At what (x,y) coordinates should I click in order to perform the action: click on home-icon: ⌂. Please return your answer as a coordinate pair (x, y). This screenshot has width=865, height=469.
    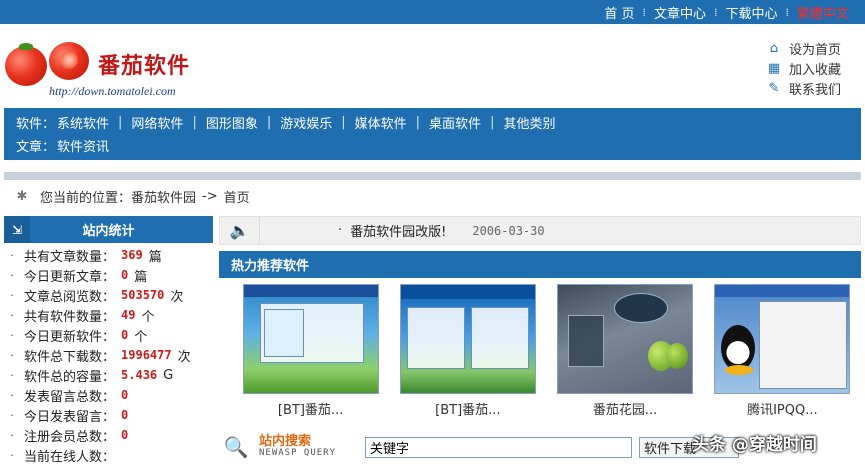
    Looking at the image, I should click on (774, 48).